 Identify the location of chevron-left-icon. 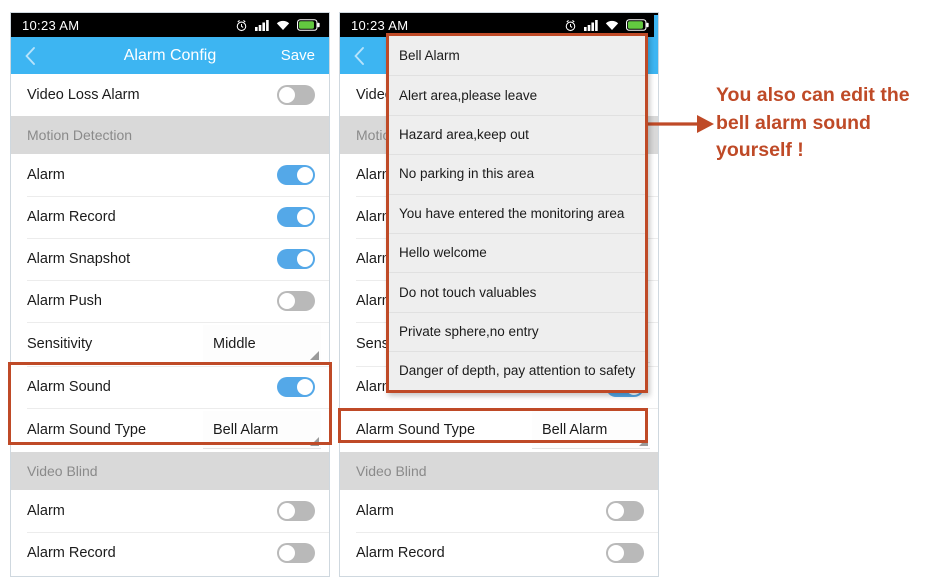
(359, 56).